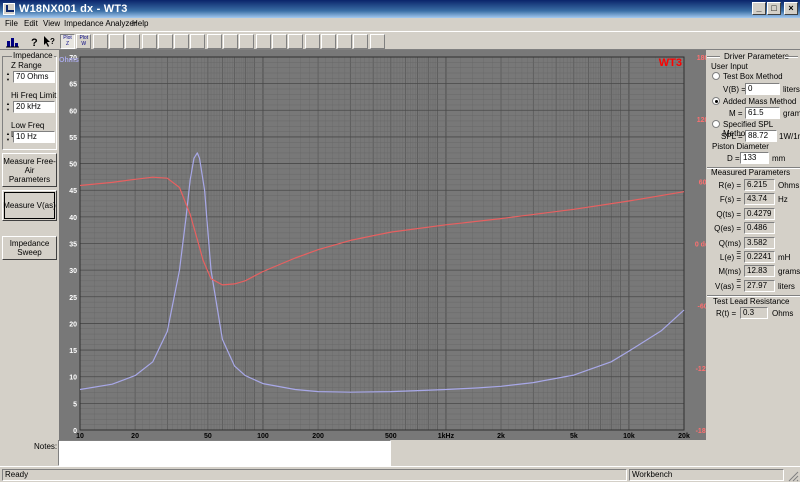  Describe the element at coordinates (791, 8) in the screenshot. I see `close-button: ×` at that location.